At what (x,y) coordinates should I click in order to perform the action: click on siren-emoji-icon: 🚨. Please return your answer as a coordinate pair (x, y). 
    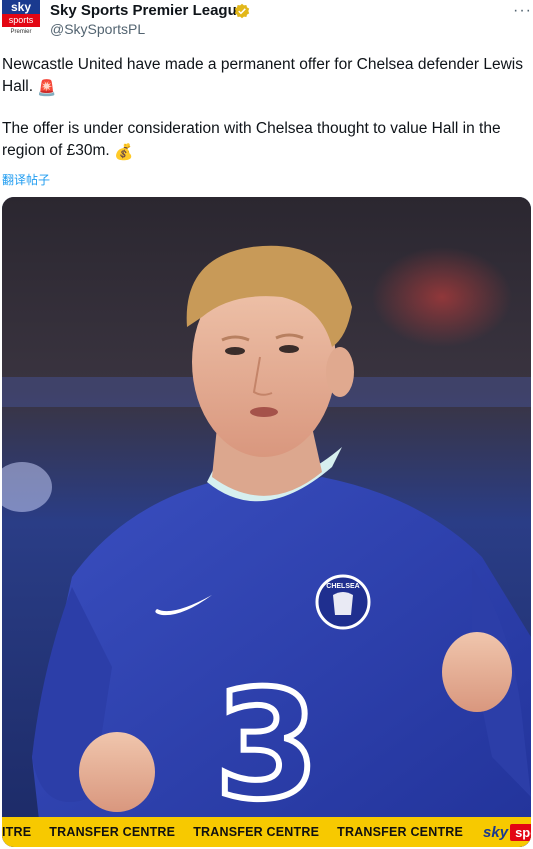
    Looking at the image, I should click on (47, 88).